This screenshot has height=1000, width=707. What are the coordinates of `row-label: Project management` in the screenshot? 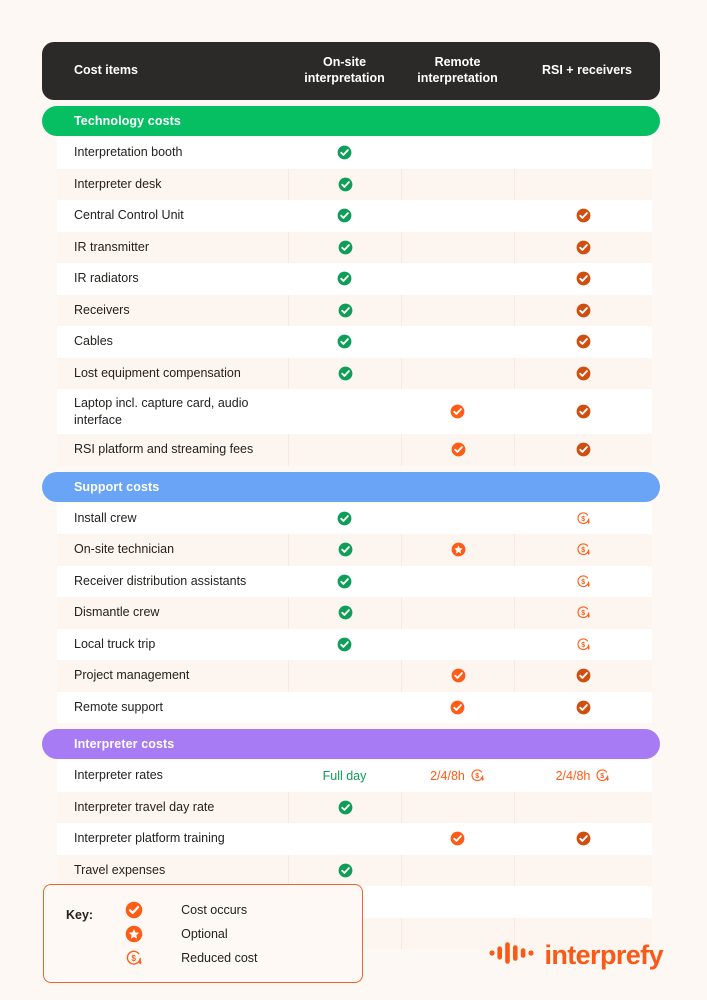 It's located at (132, 675).